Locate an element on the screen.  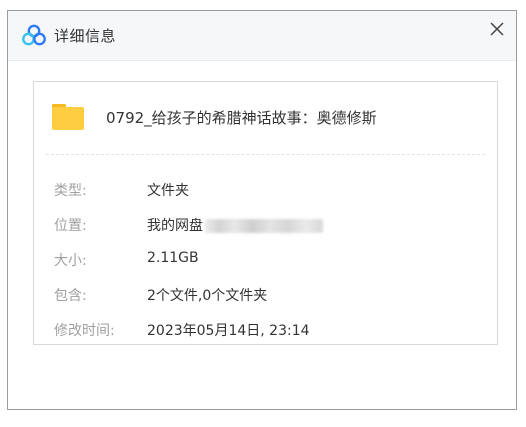
type-value: 文件夹 is located at coordinates (168, 191).